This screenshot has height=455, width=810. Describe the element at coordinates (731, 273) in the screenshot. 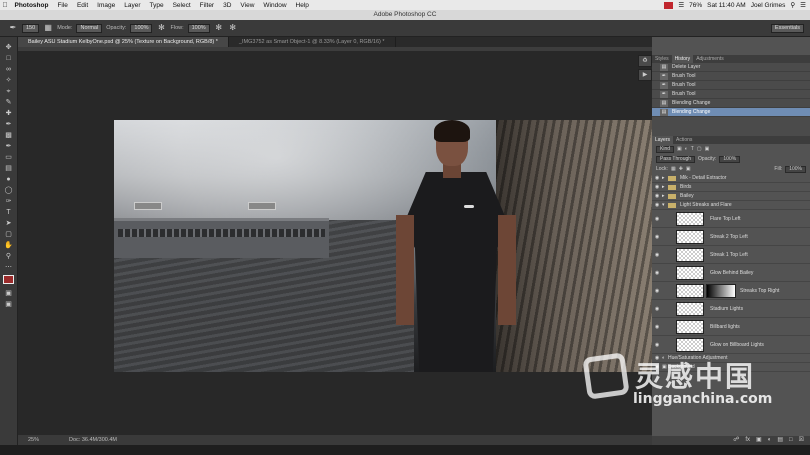

I see `layer-row: ◉ Glow Behind Bailey` at that location.